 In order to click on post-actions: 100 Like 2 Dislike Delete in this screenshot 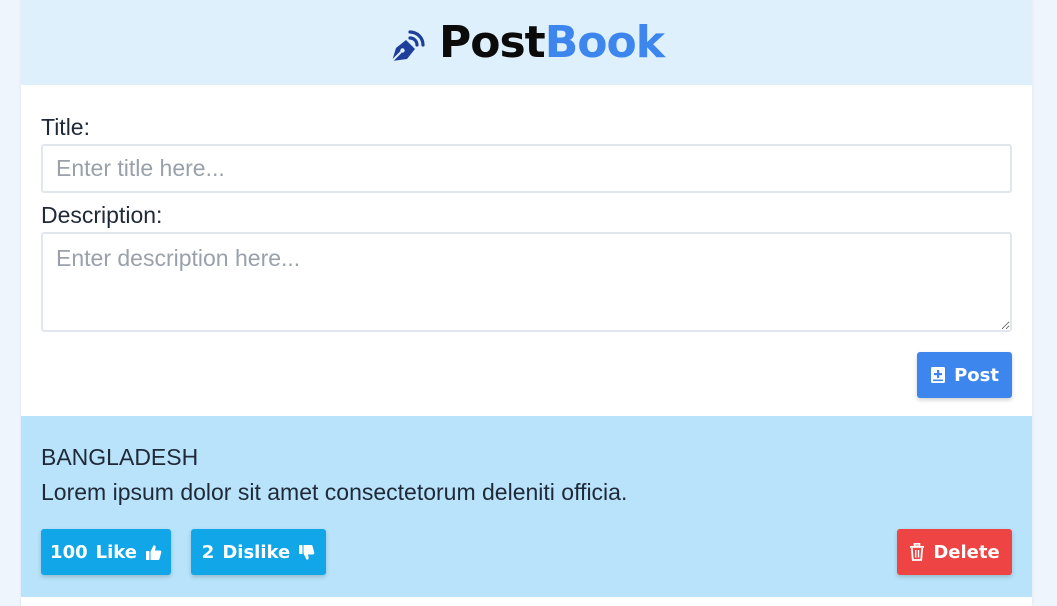, I will do `click(526, 552)`.